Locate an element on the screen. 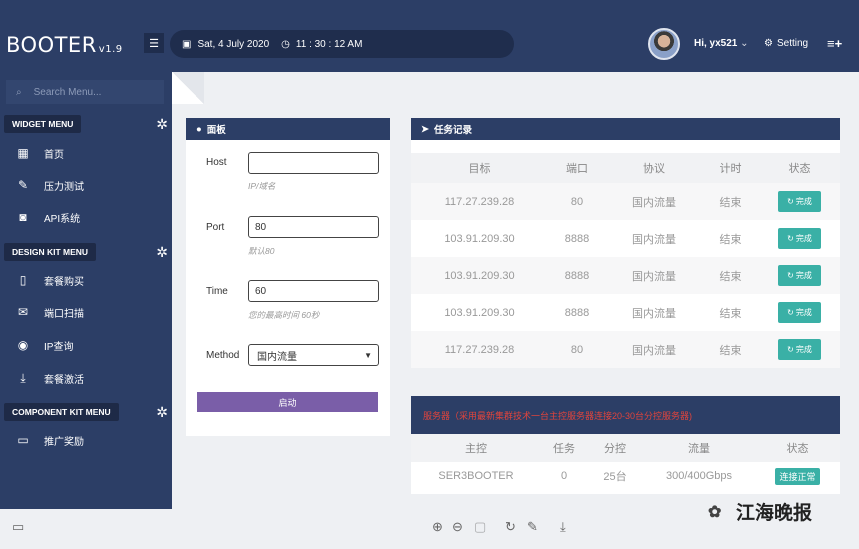 This screenshot has width=859, height=549. table-header: 目标 端口 协议 计时 状态 is located at coordinates (625, 168).